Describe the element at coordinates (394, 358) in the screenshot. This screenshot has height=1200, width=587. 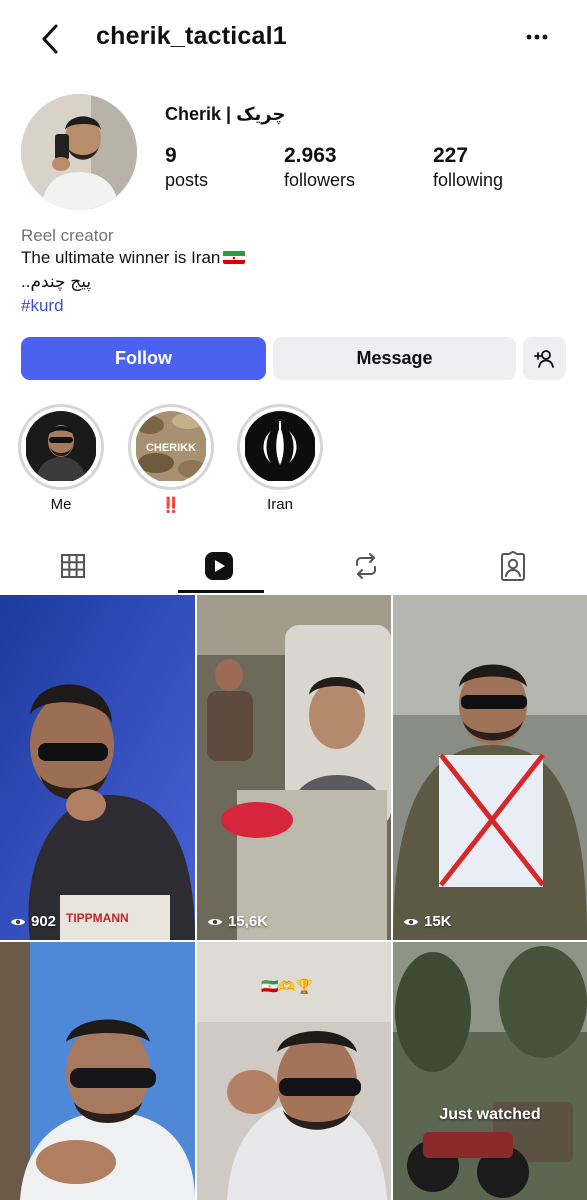
I see `message-button: Message` at that location.